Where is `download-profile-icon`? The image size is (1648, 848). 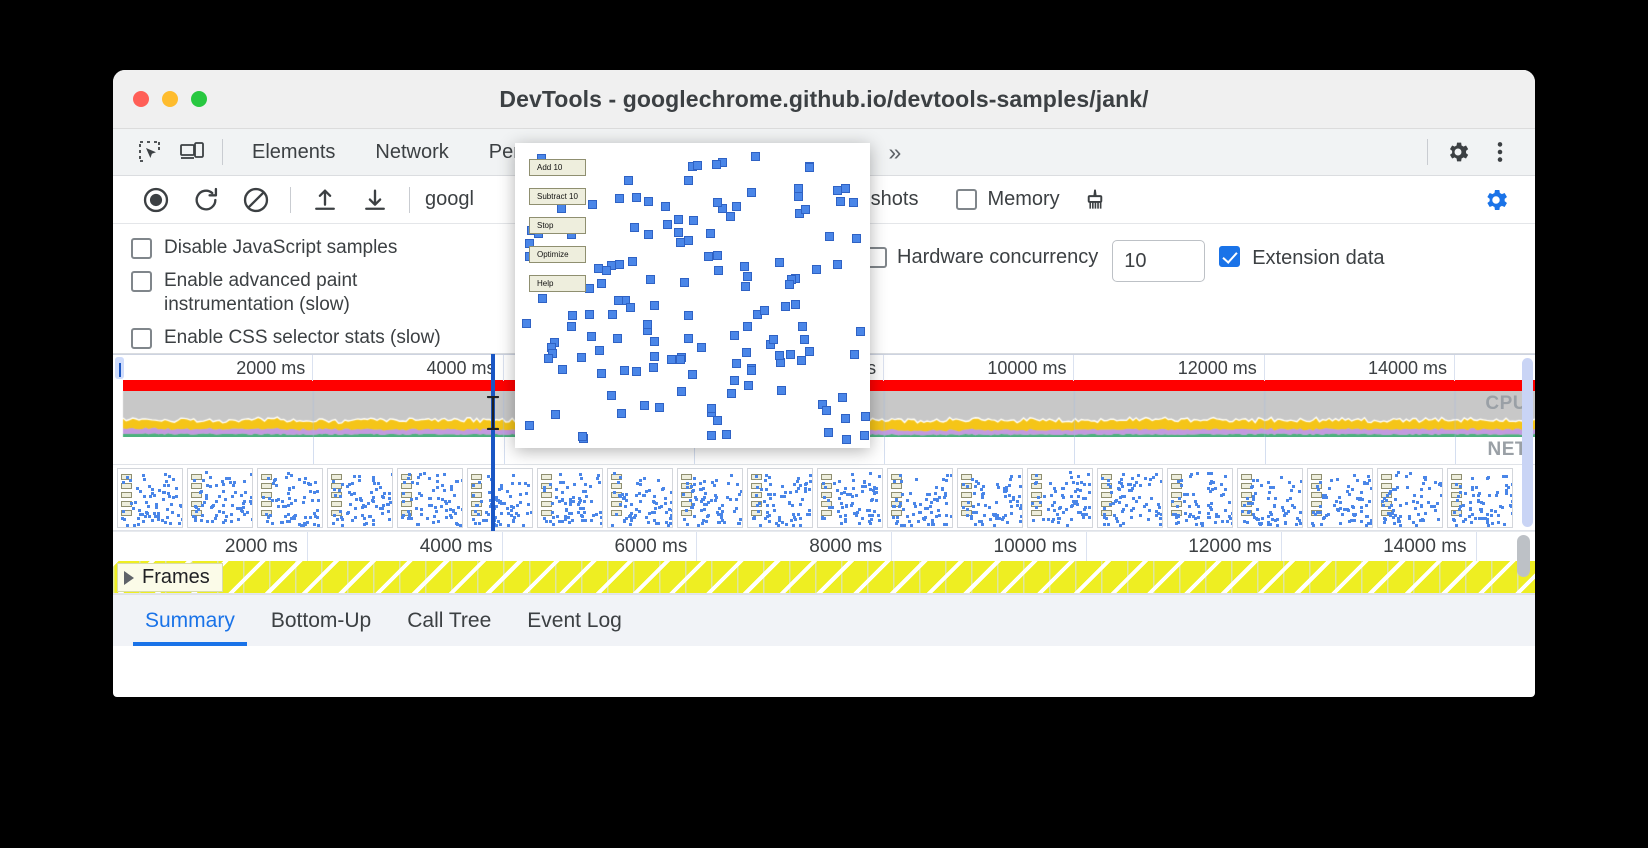 download-profile-icon is located at coordinates (375, 200).